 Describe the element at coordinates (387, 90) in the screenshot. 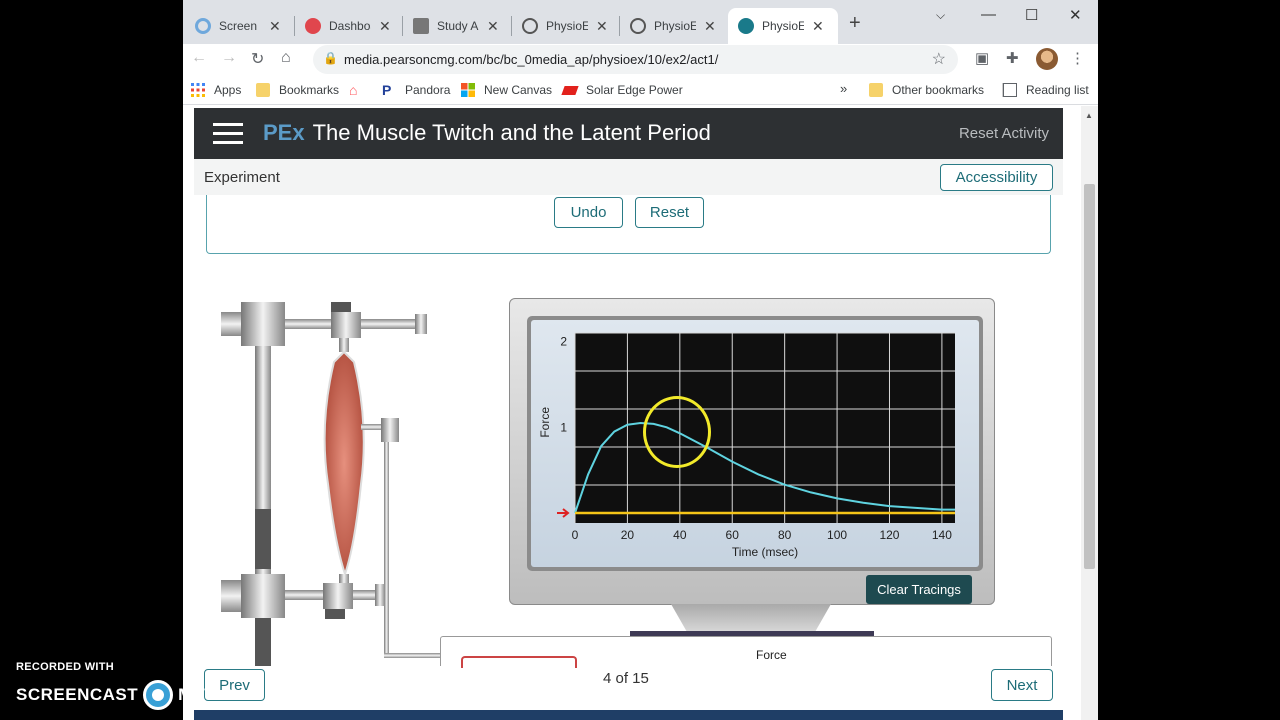

I see `pandora-icon: P` at that location.